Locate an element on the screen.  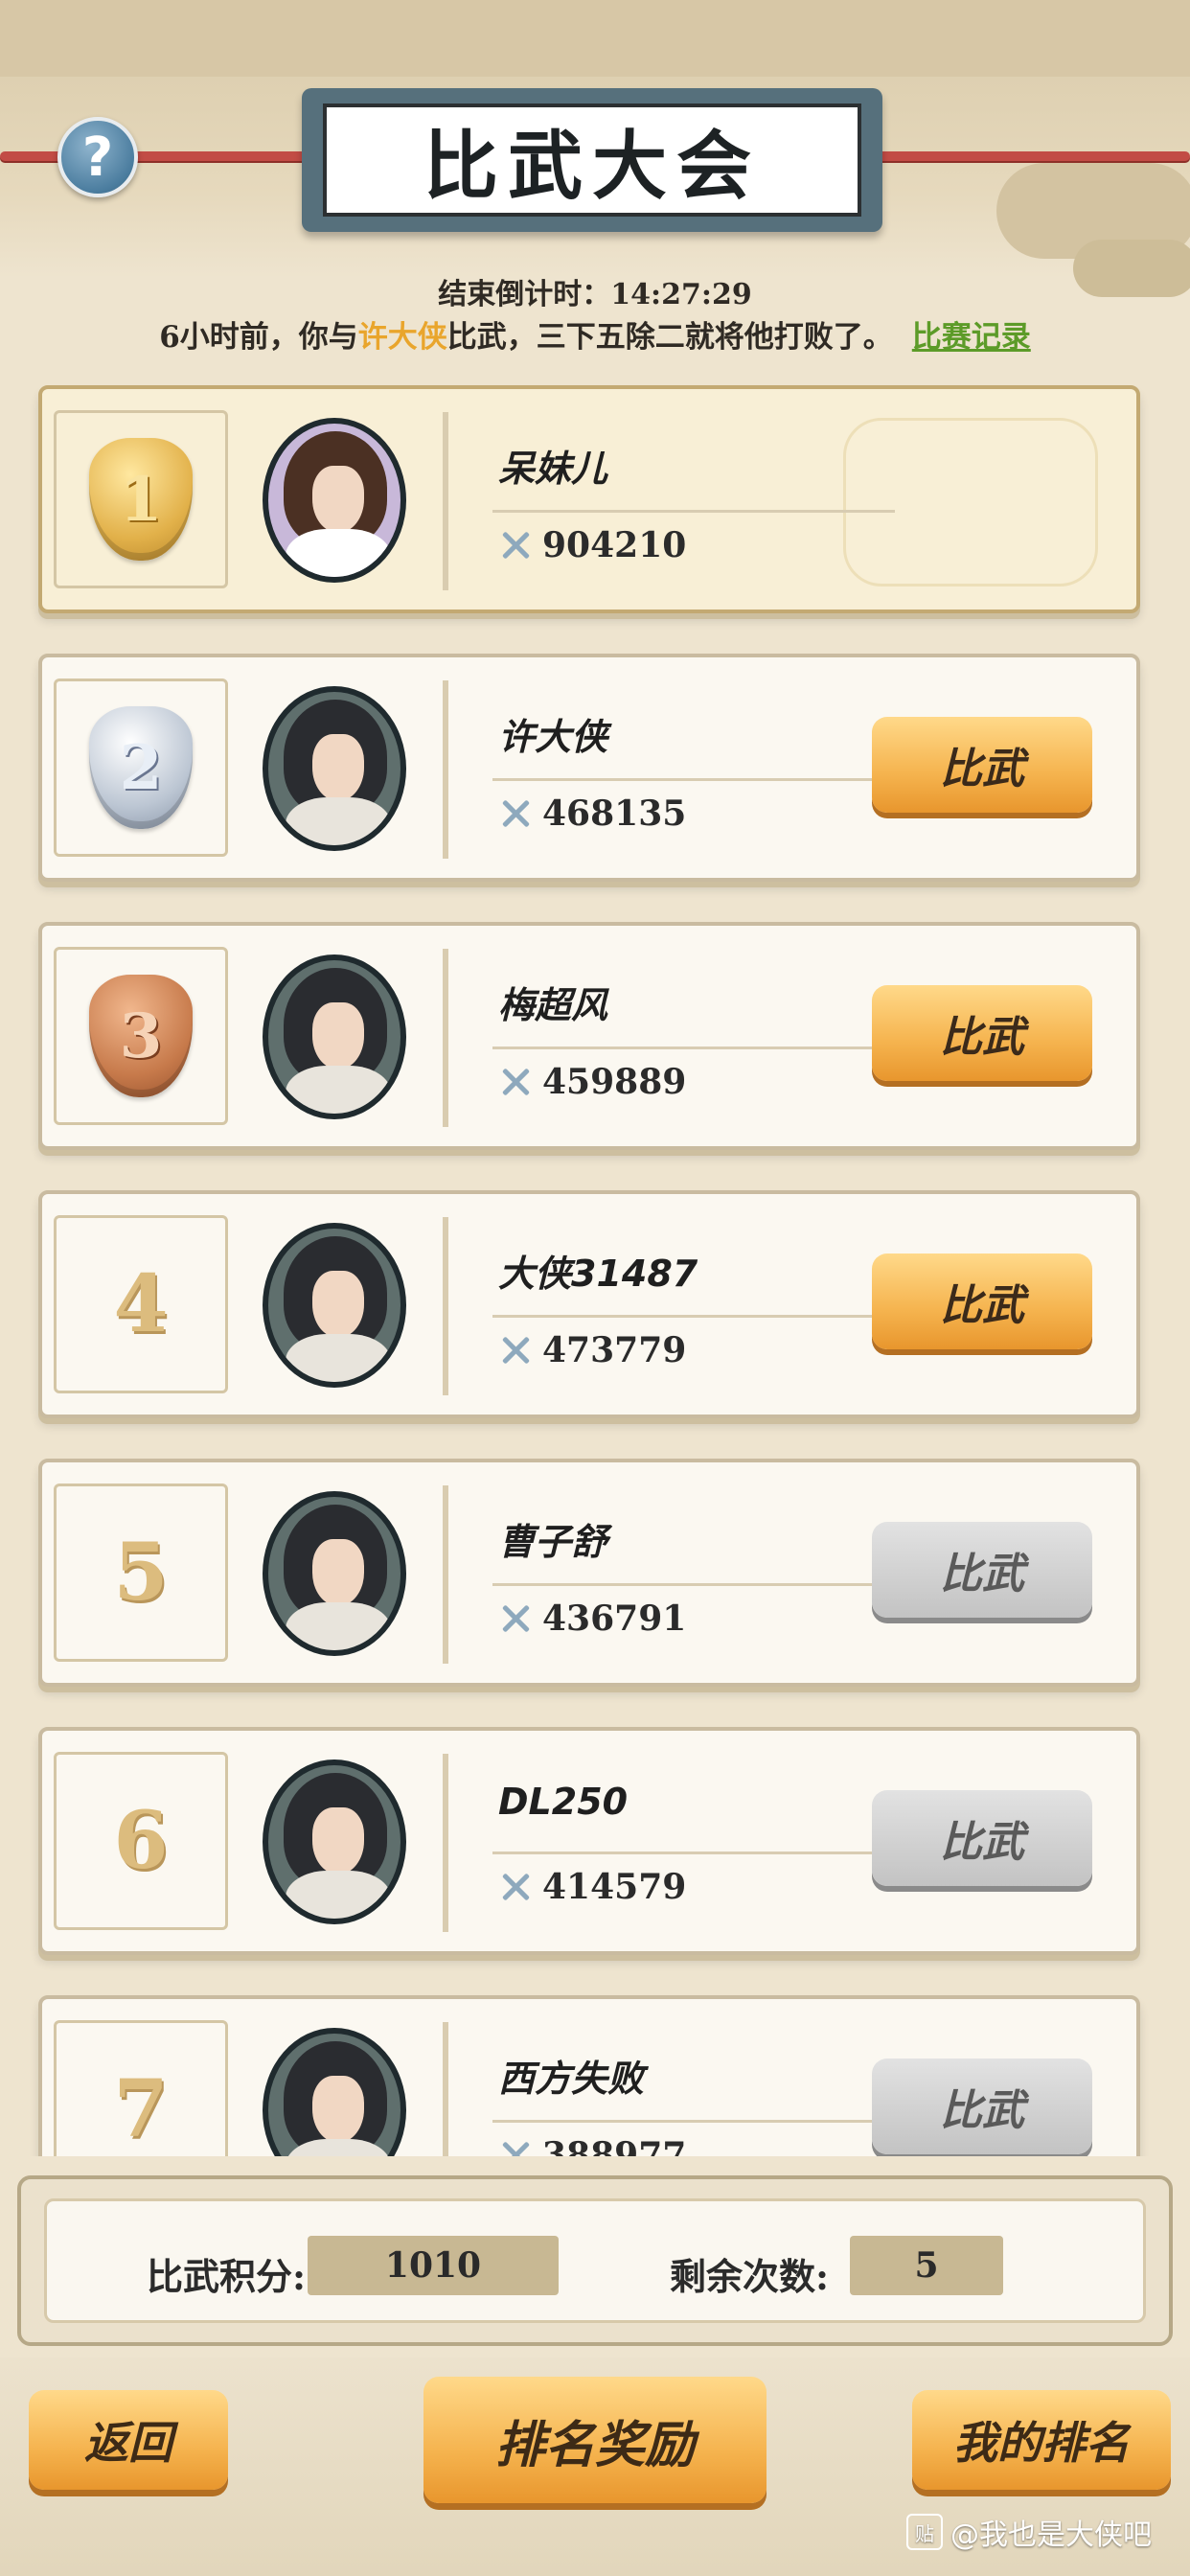
power-score: 388977 is located at coordinates (592, 2145).